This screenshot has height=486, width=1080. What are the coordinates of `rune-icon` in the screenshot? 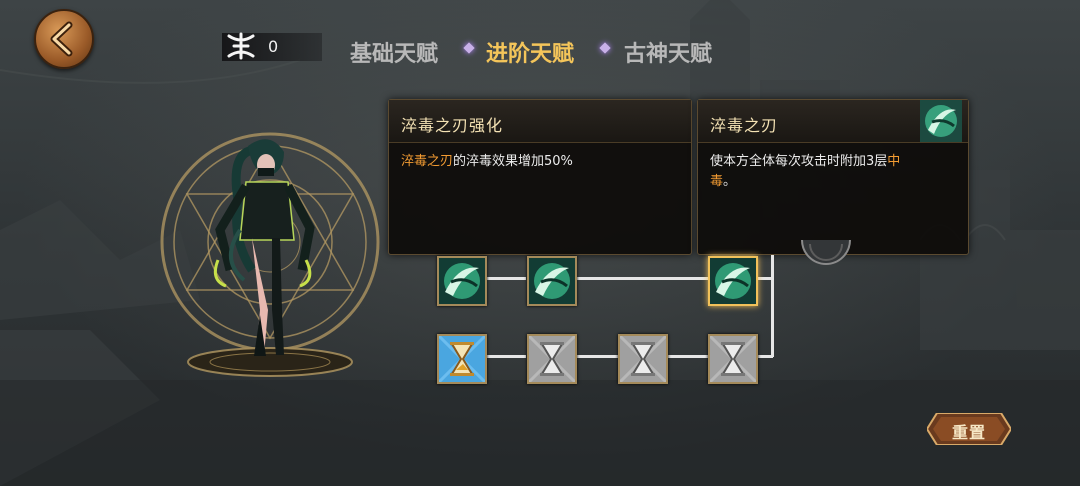 It's located at (241, 46).